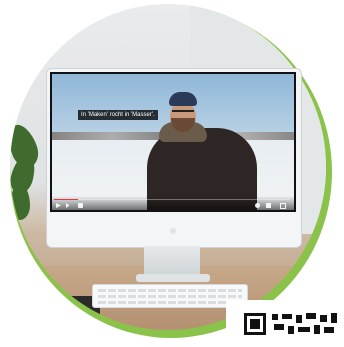  I want to click on keyboard, so click(170, 296).